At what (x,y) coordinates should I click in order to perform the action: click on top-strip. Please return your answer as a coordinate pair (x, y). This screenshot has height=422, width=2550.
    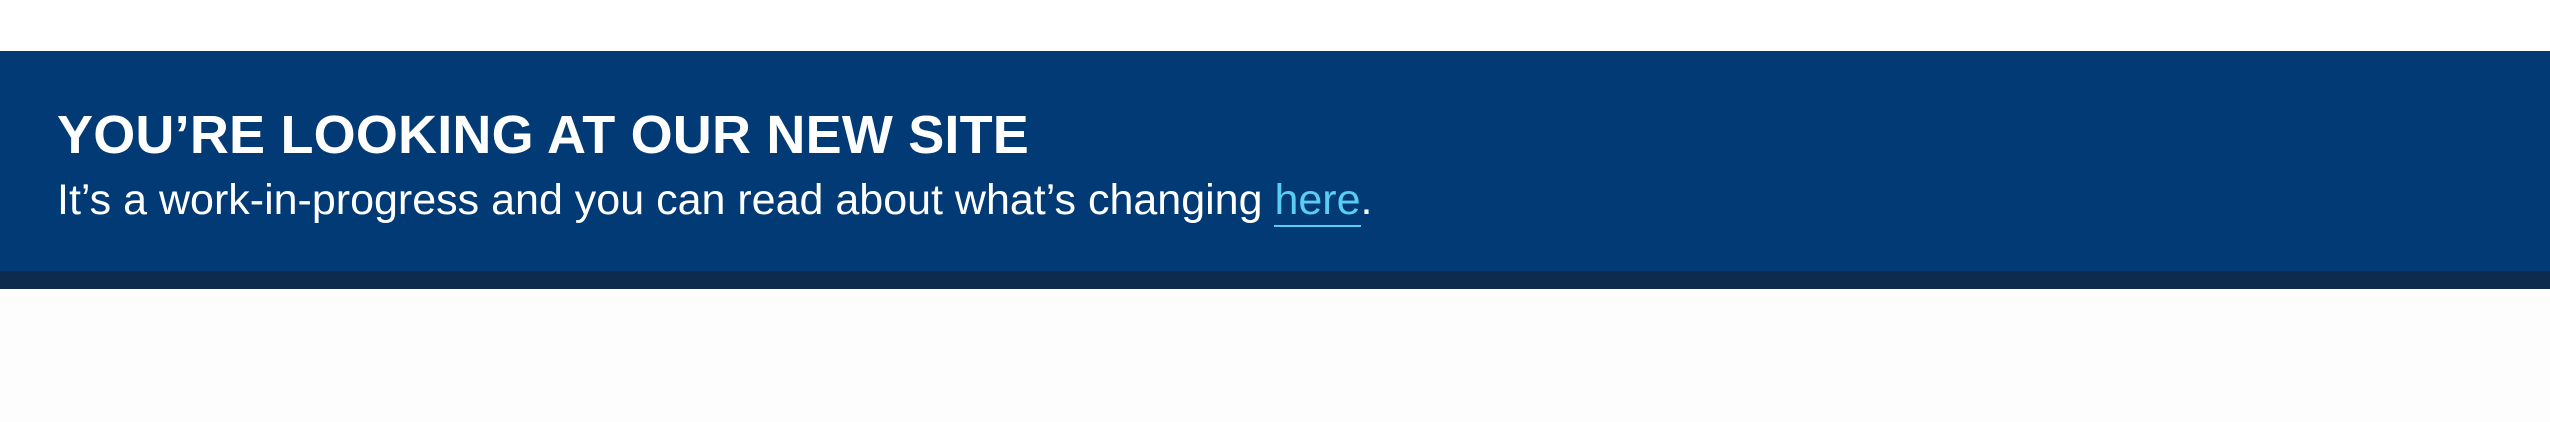
    Looking at the image, I should click on (1275, 25).